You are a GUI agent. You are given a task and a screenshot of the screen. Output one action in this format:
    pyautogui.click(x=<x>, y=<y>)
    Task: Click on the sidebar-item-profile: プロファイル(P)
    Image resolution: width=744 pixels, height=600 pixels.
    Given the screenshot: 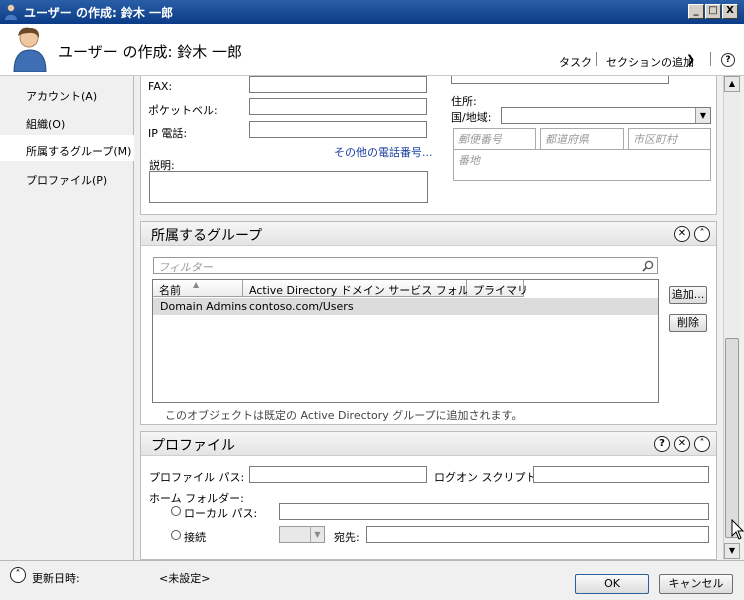 What is the action you would take?
    pyautogui.click(x=67, y=177)
    